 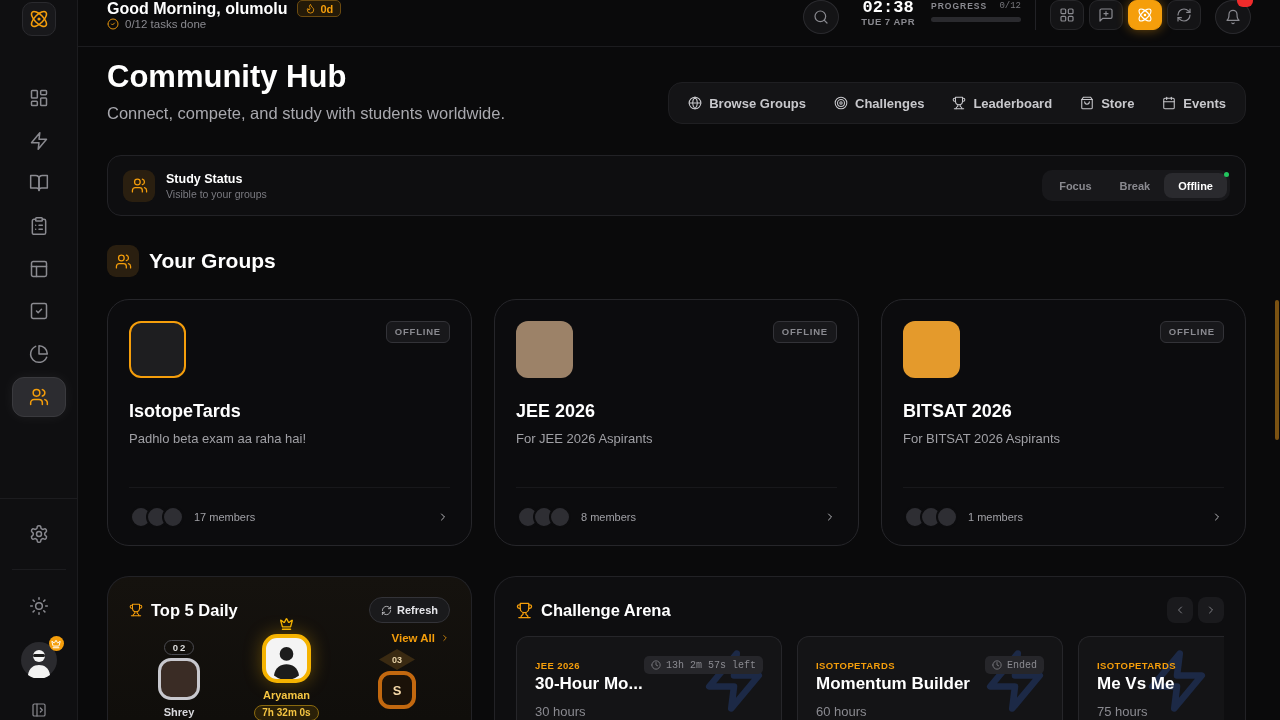 What do you see at coordinates (311, 8) in the screenshot?
I see `flame-icon` at bounding box center [311, 8].